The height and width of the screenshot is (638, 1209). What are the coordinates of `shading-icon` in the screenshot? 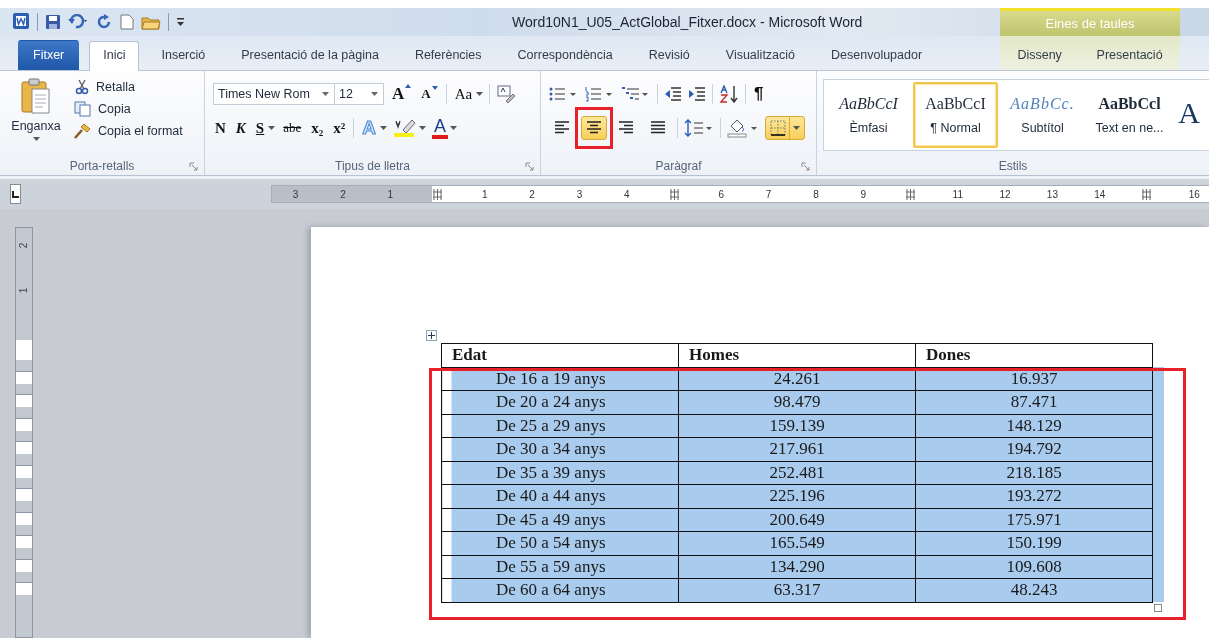 It's located at (743, 128).